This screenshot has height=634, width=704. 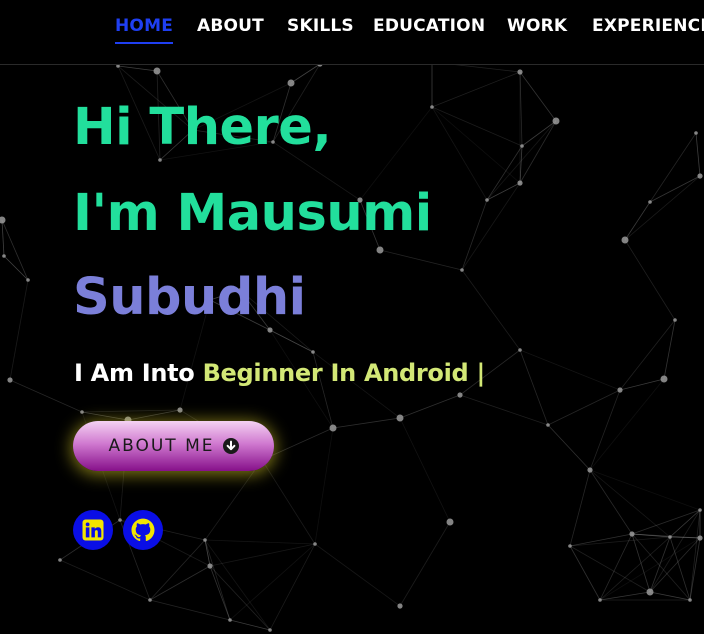 What do you see at coordinates (230, 446) in the screenshot?
I see `chevron-down-circle-icon` at bounding box center [230, 446].